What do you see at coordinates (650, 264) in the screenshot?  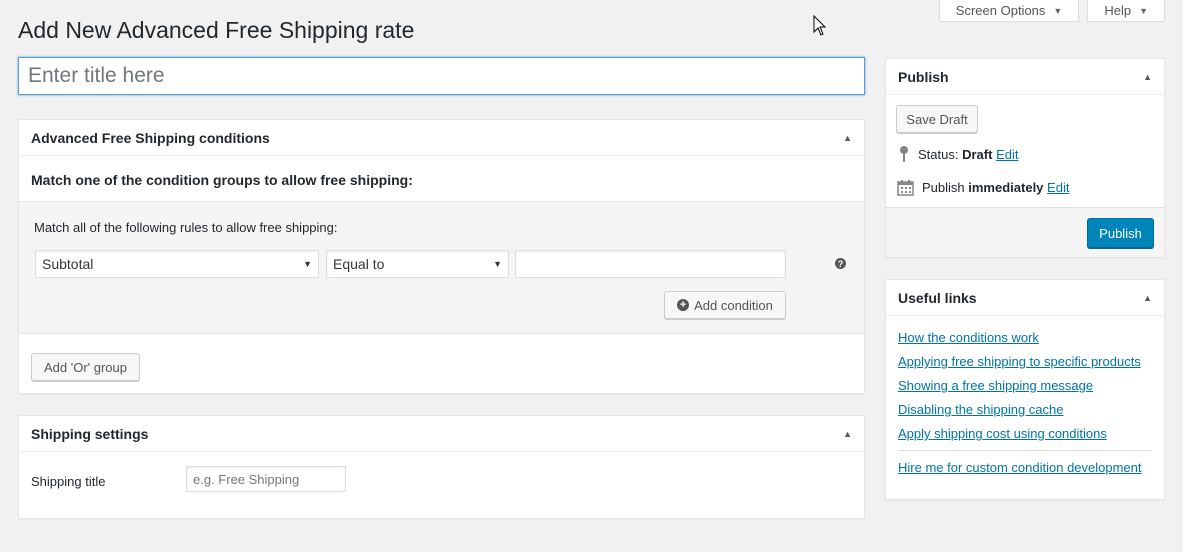 I see `condition-value-input` at bounding box center [650, 264].